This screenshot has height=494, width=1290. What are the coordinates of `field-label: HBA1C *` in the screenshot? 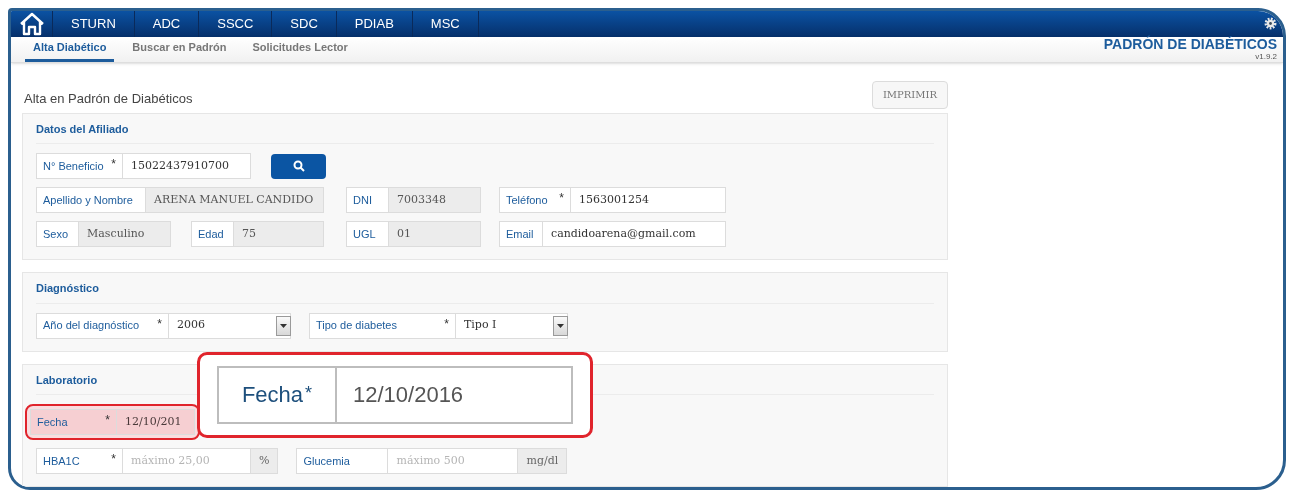 It's located at (79, 461).